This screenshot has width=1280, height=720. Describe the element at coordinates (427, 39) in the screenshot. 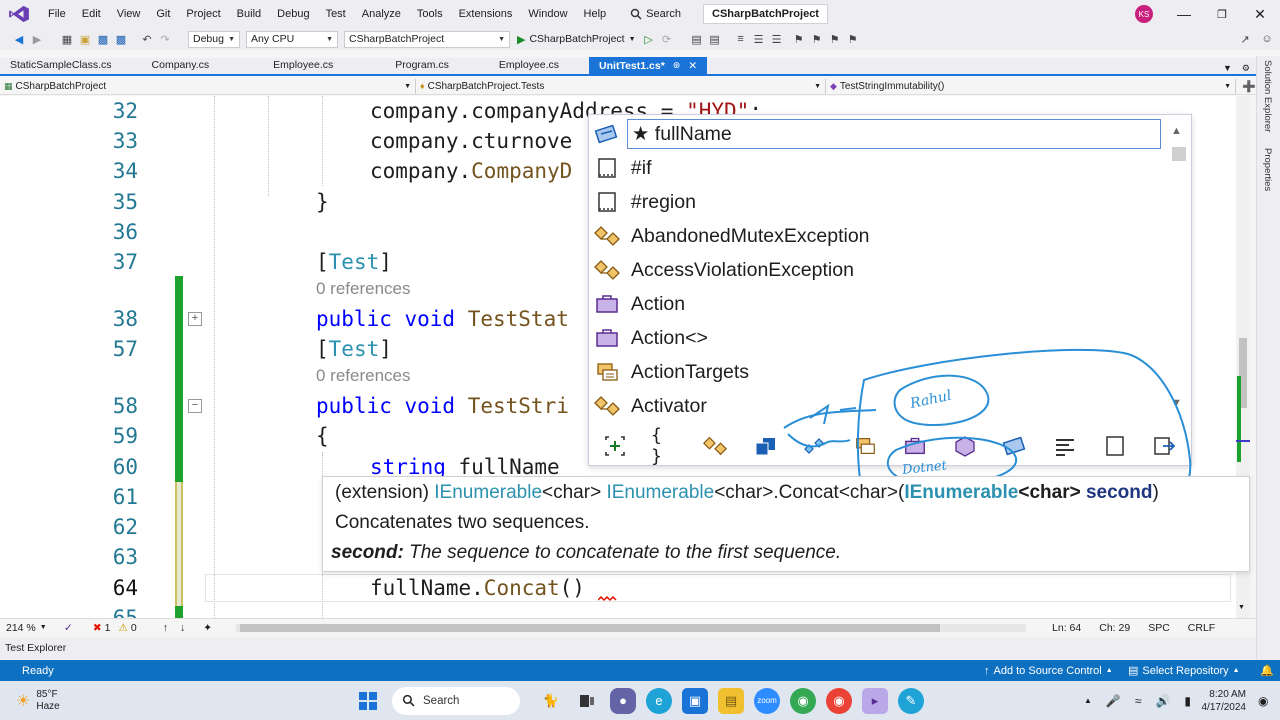

I see `startup-project-dropdown: CSharpBatchProject ▼` at that location.